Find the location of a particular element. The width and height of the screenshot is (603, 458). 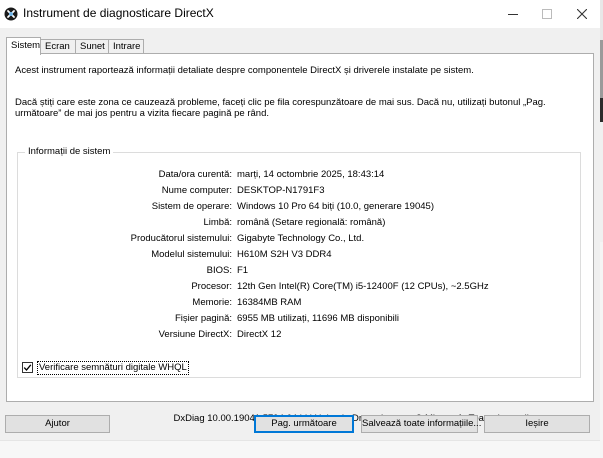

info-label: Fișier pagină: is located at coordinates (203, 318).